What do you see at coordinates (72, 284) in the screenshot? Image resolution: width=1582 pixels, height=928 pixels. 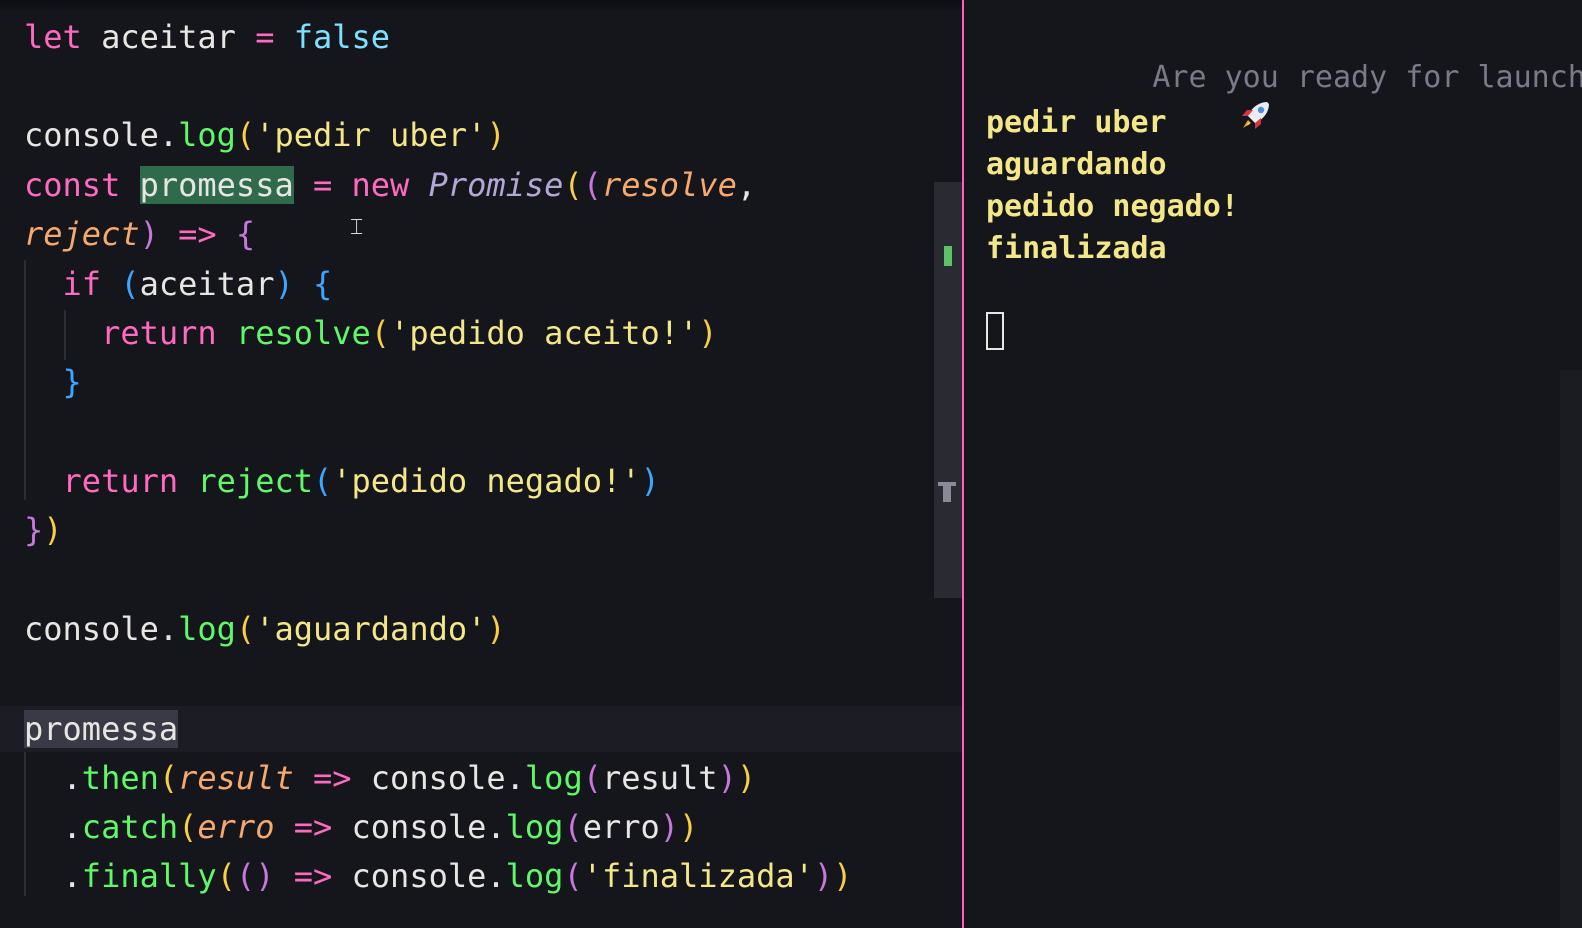 I see `code-token: if` at bounding box center [72, 284].